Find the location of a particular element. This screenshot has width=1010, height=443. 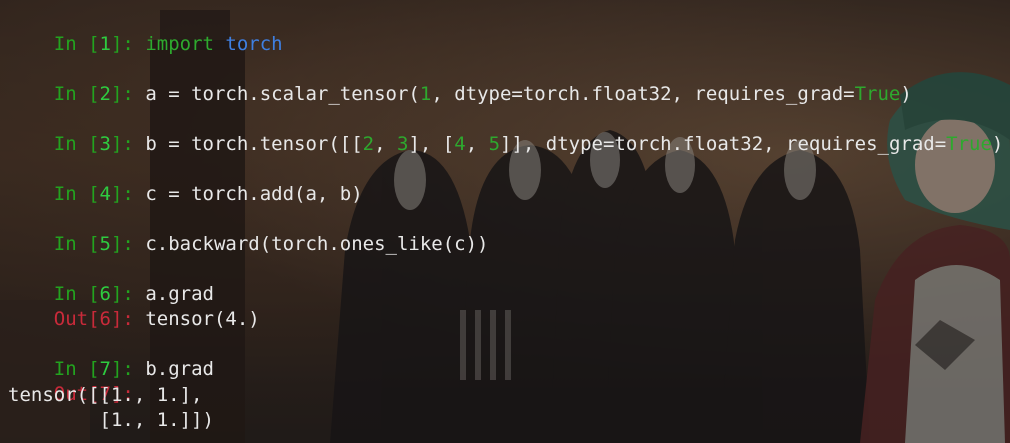

code-text: ], [ is located at coordinates (431, 144).